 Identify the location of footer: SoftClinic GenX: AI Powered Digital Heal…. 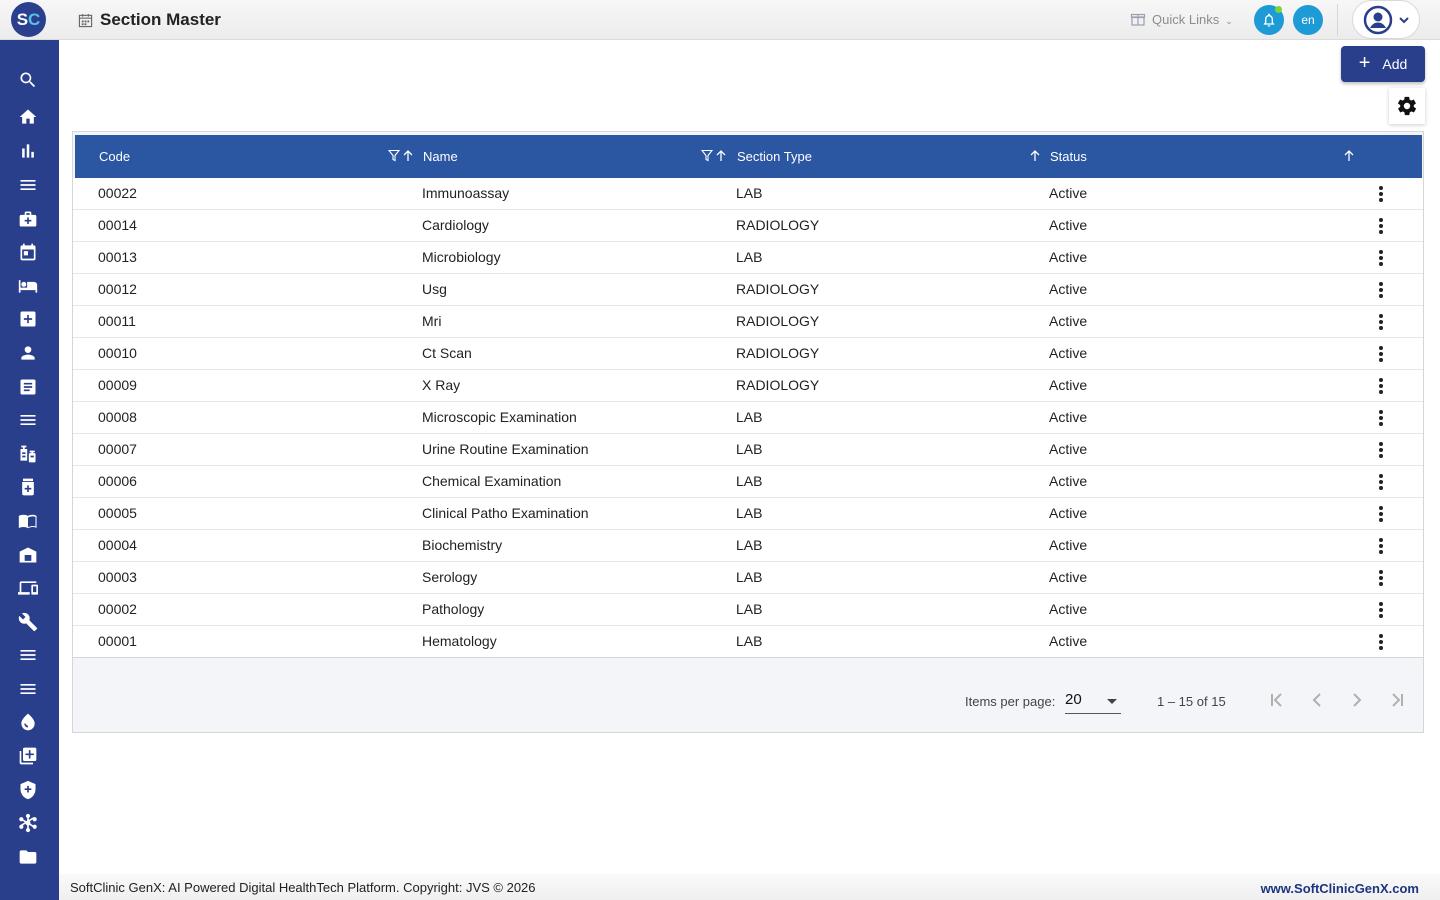
(749, 887).